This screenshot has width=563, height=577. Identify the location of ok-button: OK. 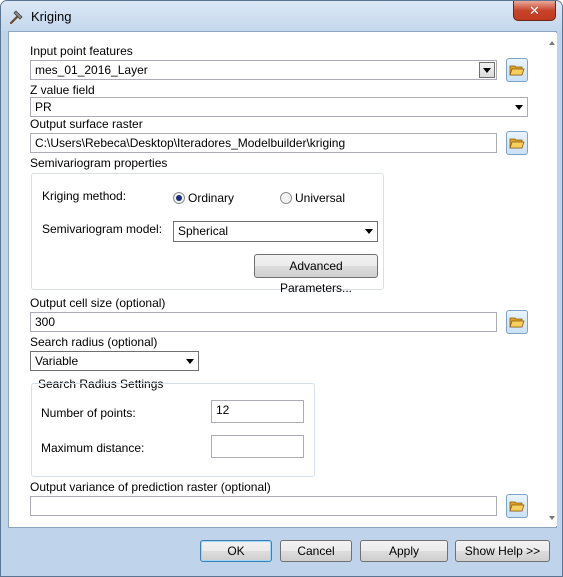
(236, 551).